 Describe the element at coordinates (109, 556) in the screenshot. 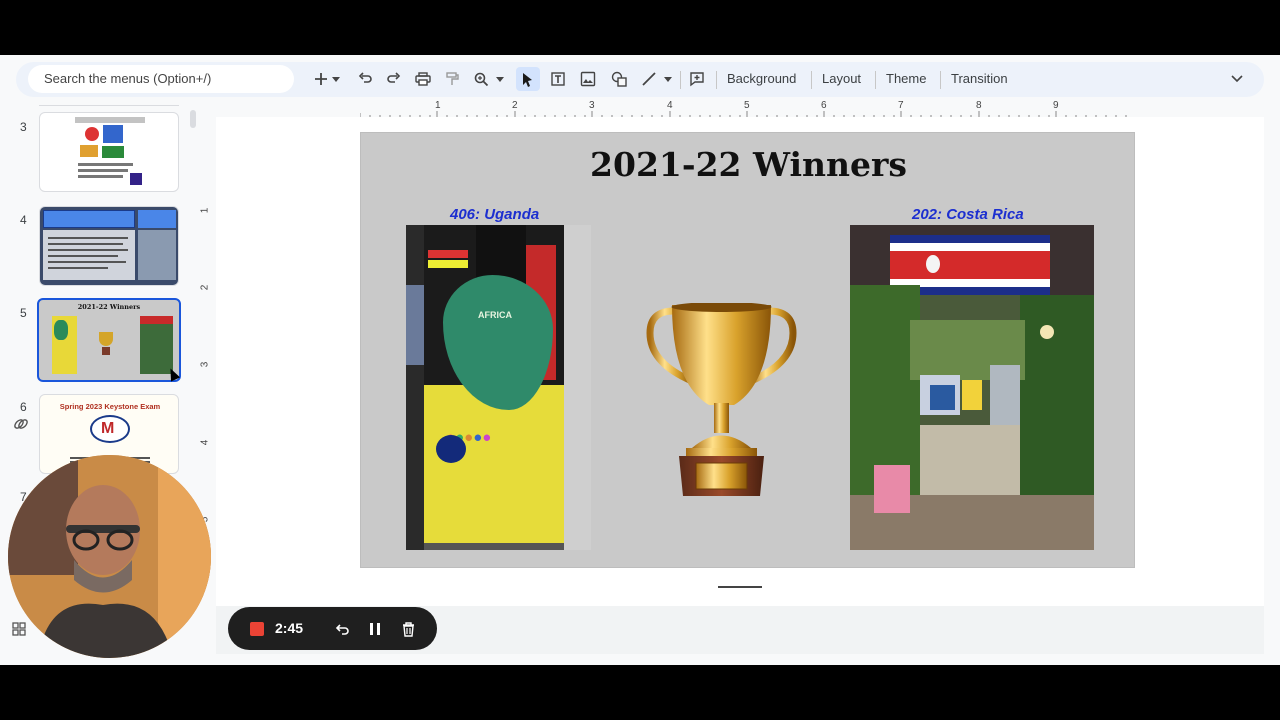

I see `webcam-bubble` at that location.